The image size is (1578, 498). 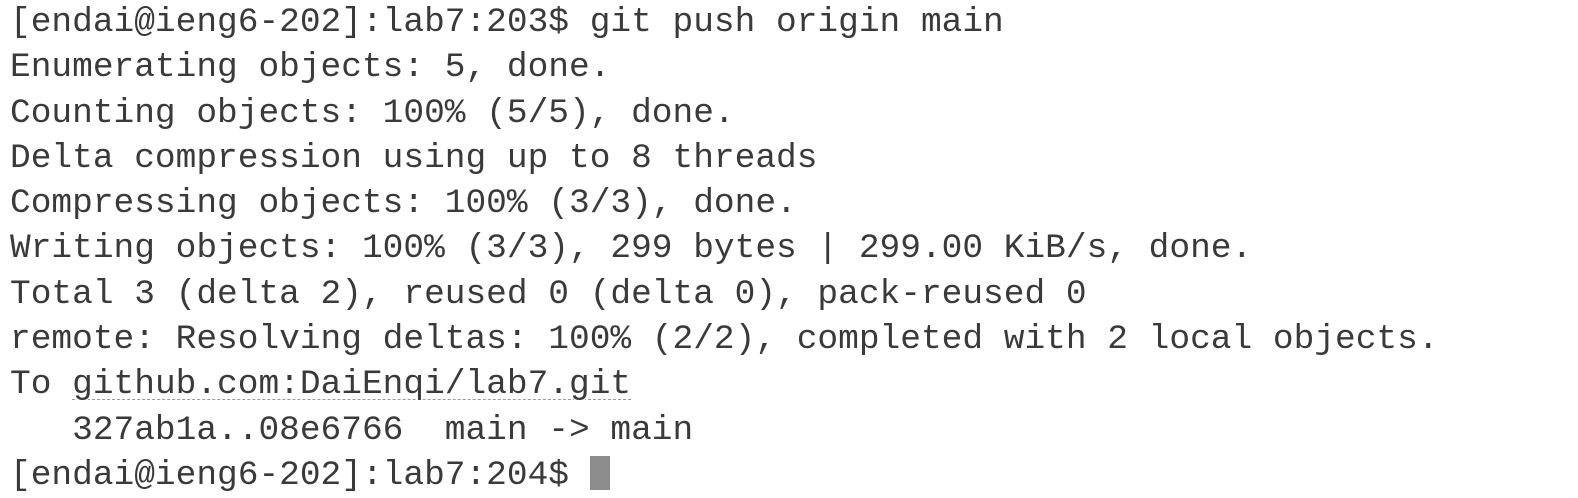 I want to click on shell-prompt: [endai@ieng6-202]:lab7:204$, so click(x=300, y=475).